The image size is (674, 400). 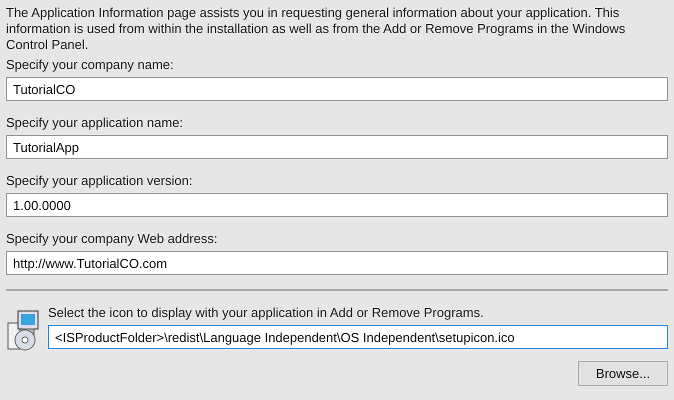 I want to click on field-label: Specify your application name:, so click(x=95, y=123).